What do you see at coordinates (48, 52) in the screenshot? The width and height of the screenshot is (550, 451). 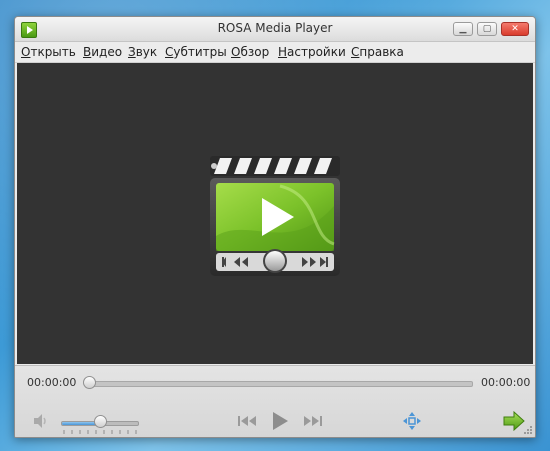 I see `menu-open: Открыть` at bounding box center [48, 52].